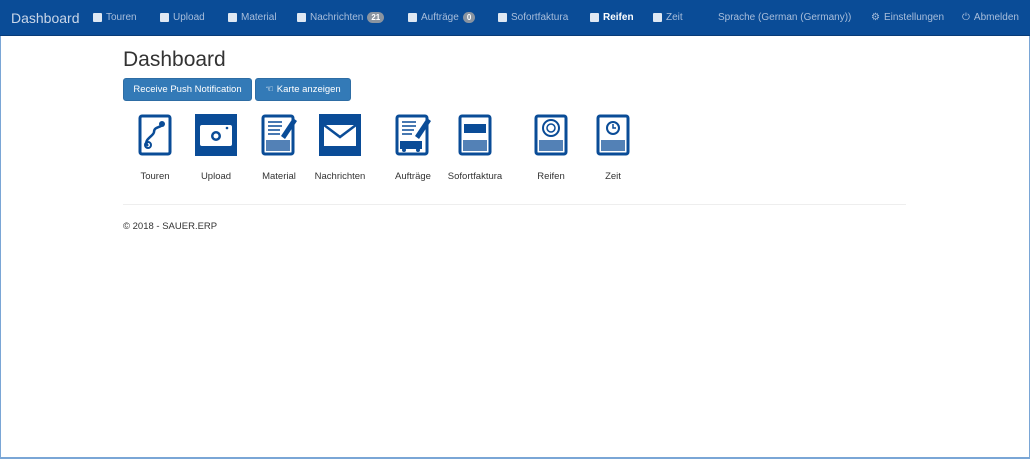 The height and width of the screenshot is (459, 1030). I want to click on power-icon: ⏻, so click(966, 17).